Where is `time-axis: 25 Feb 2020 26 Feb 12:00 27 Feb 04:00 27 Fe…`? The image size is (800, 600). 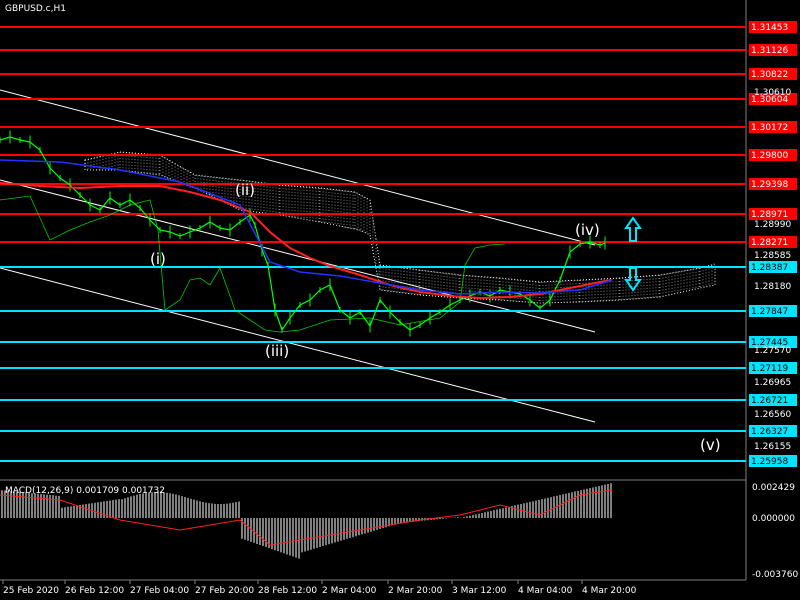
time-axis: 25 Feb 2020 26 Feb 12:00 27 Feb 04:00 27 Fe… is located at coordinates (319, 588).